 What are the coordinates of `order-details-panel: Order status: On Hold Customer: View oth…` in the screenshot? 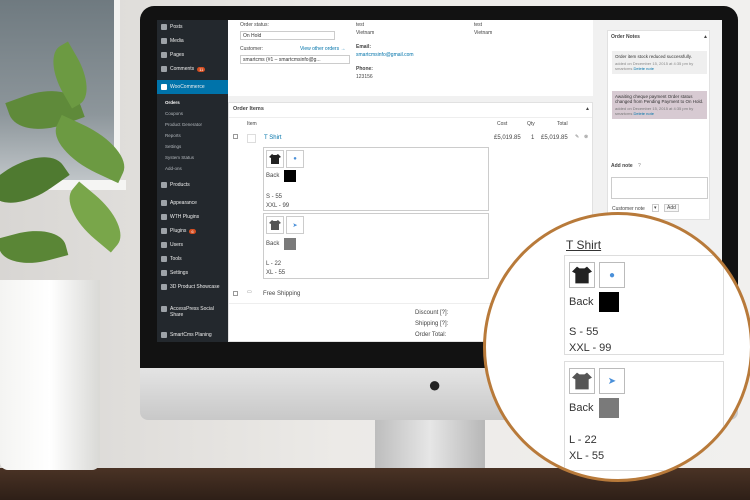 It's located at (410, 58).